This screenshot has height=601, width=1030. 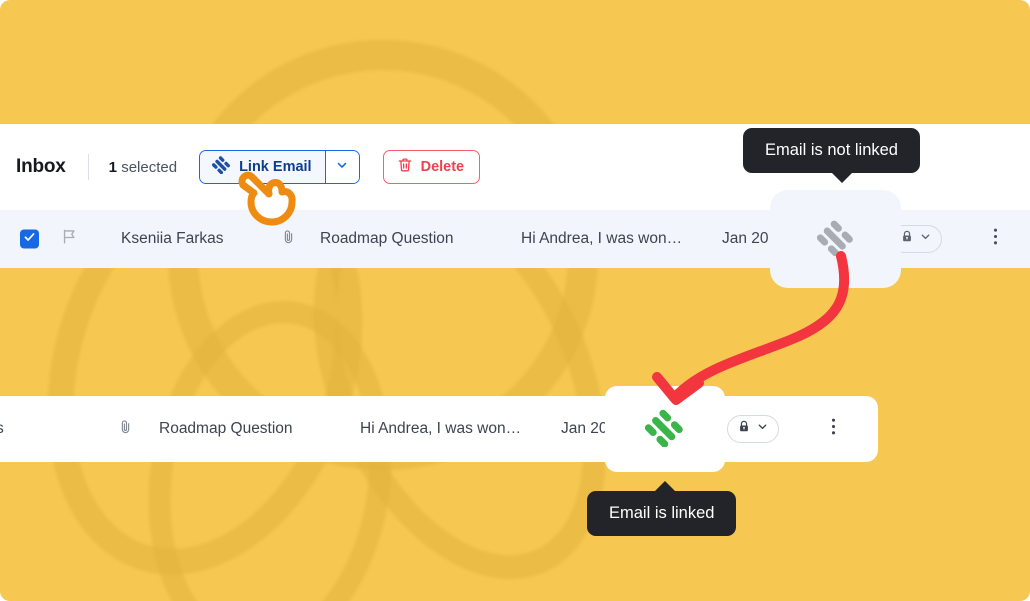 I want to click on tooltip-email-not-linked: Email is not linked, so click(x=831, y=155).